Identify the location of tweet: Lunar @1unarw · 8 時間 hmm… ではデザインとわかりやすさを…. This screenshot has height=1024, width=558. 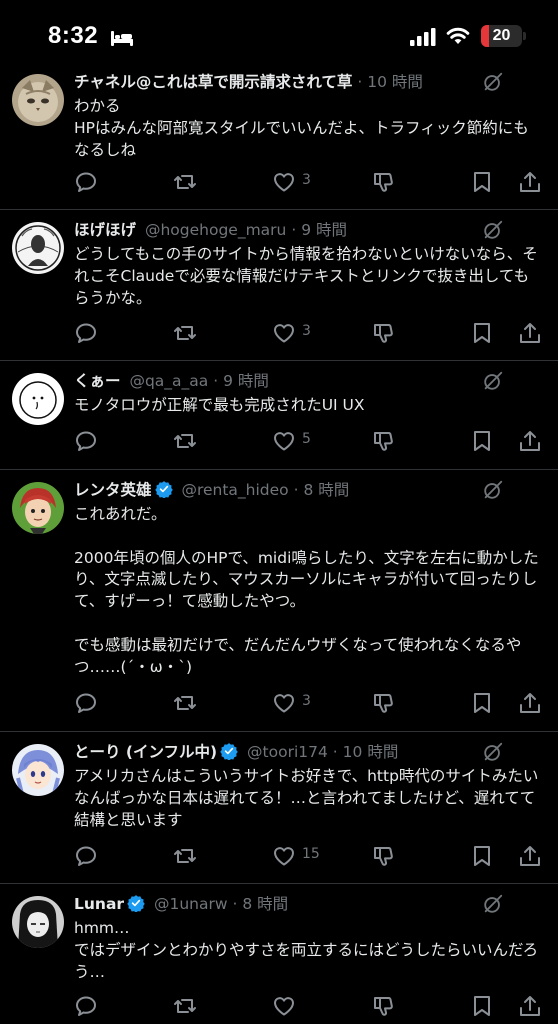
(279, 954).